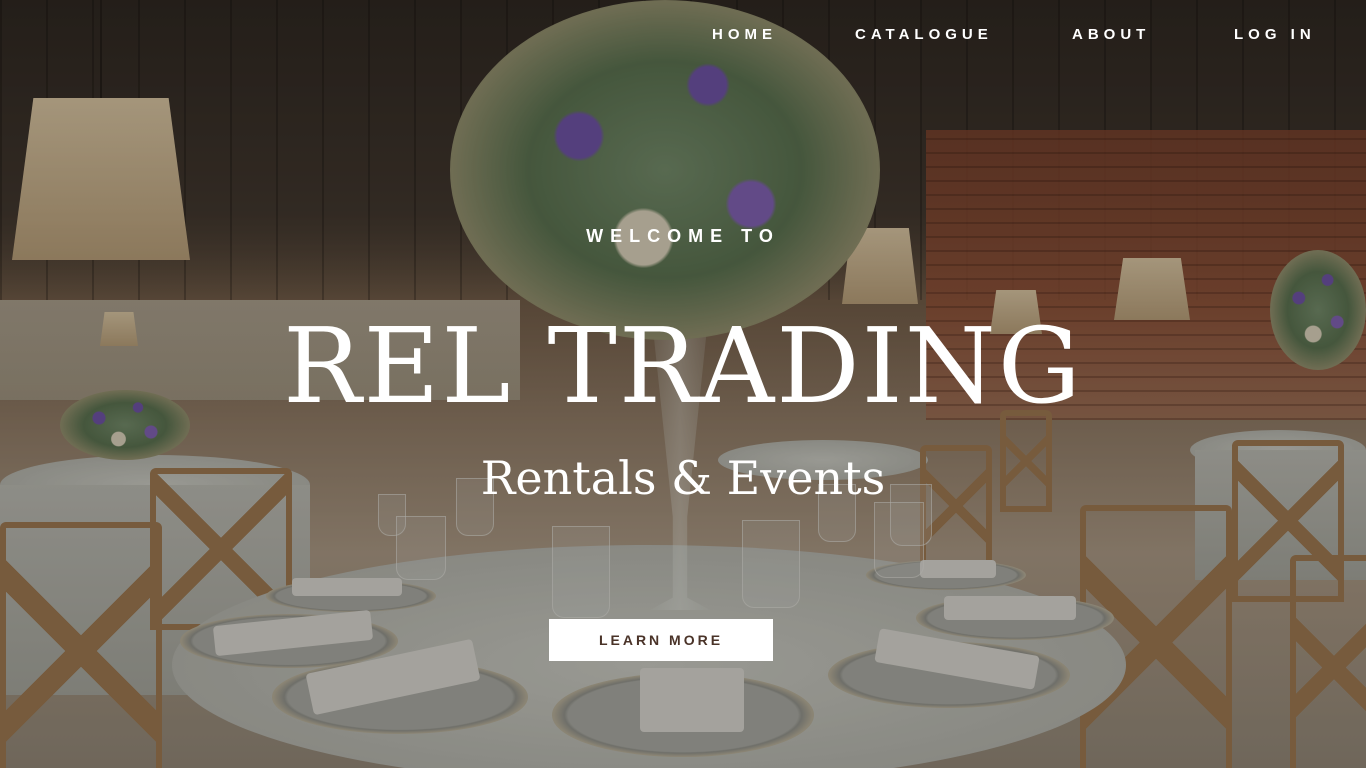 Image resolution: width=1366 pixels, height=768 pixels. What do you see at coordinates (683, 478) in the screenshot?
I see `brand-tagline: Rentals & Events` at bounding box center [683, 478].